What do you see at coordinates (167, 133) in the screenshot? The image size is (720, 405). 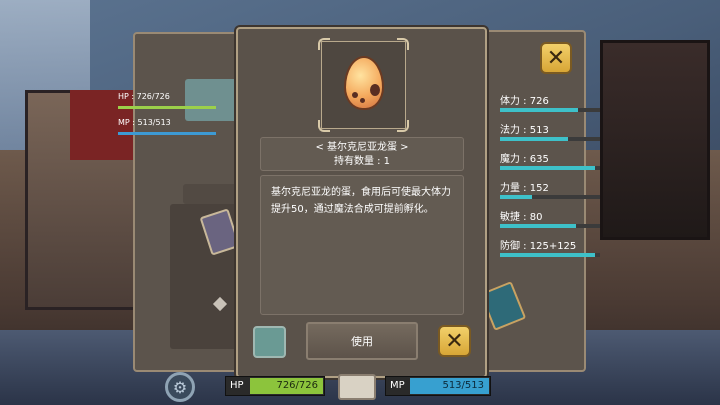 I see `mp-bar` at bounding box center [167, 133].